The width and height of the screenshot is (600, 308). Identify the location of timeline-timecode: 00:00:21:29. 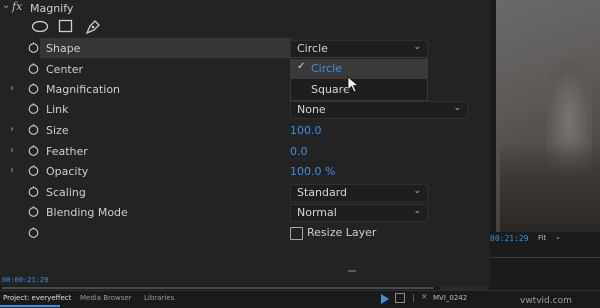
(25, 280).